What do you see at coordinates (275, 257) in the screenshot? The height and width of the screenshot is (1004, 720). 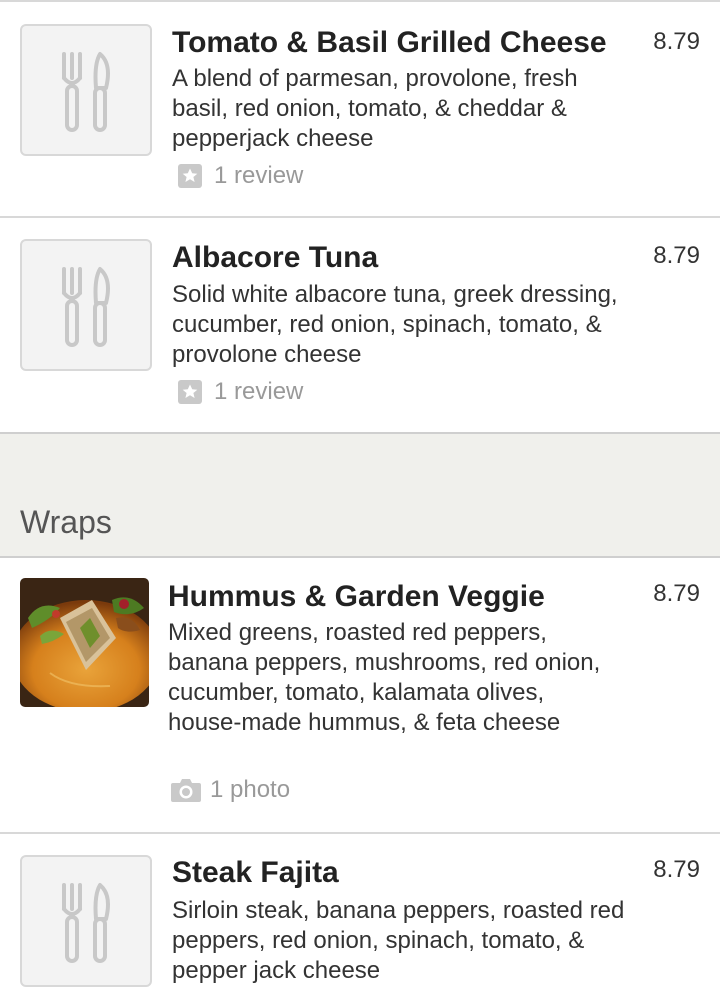 I see `item-name: Albacore Tuna` at bounding box center [275, 257].